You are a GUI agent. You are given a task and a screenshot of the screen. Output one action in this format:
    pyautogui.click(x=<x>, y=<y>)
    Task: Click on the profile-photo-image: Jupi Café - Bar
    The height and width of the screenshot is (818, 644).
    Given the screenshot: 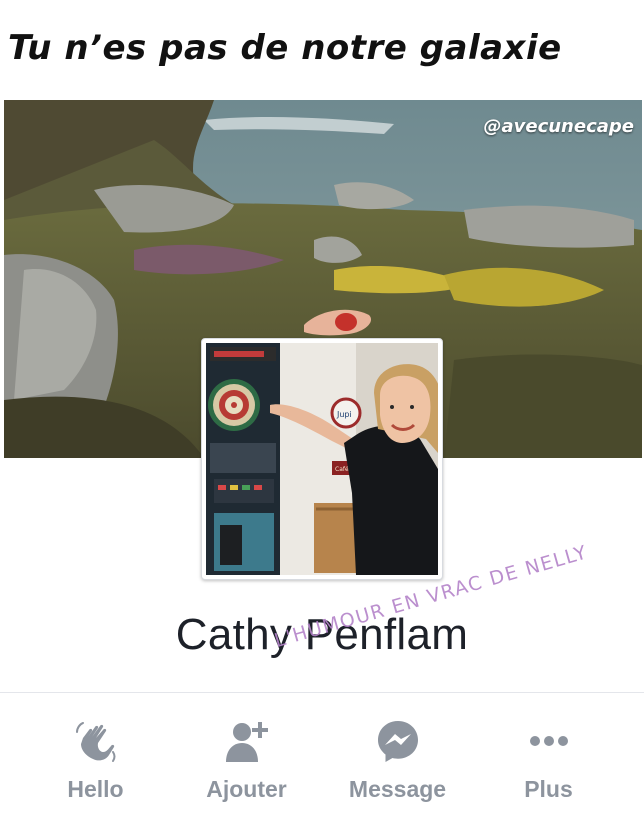 What is the action you would take?
    pyautogui.click(x=322, y=459)
    